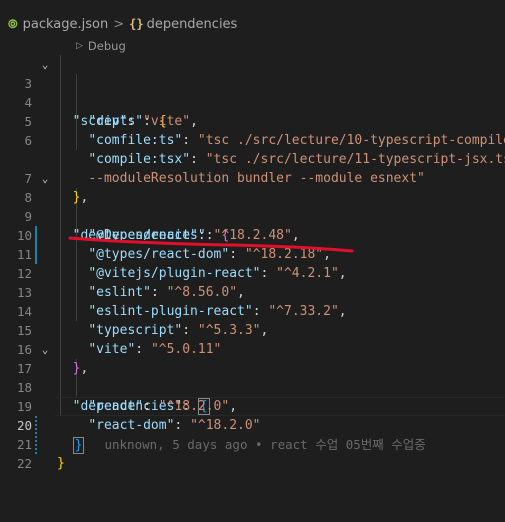 This screenshot has height=522, width=505. I want to click on code-line: 17 ⌄ "dependencies": {, so click(252, 377).